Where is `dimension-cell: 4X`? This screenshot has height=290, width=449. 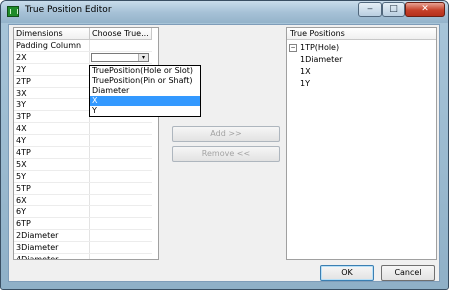
dimension-cell: 4X is located at coordinates (52, 129).